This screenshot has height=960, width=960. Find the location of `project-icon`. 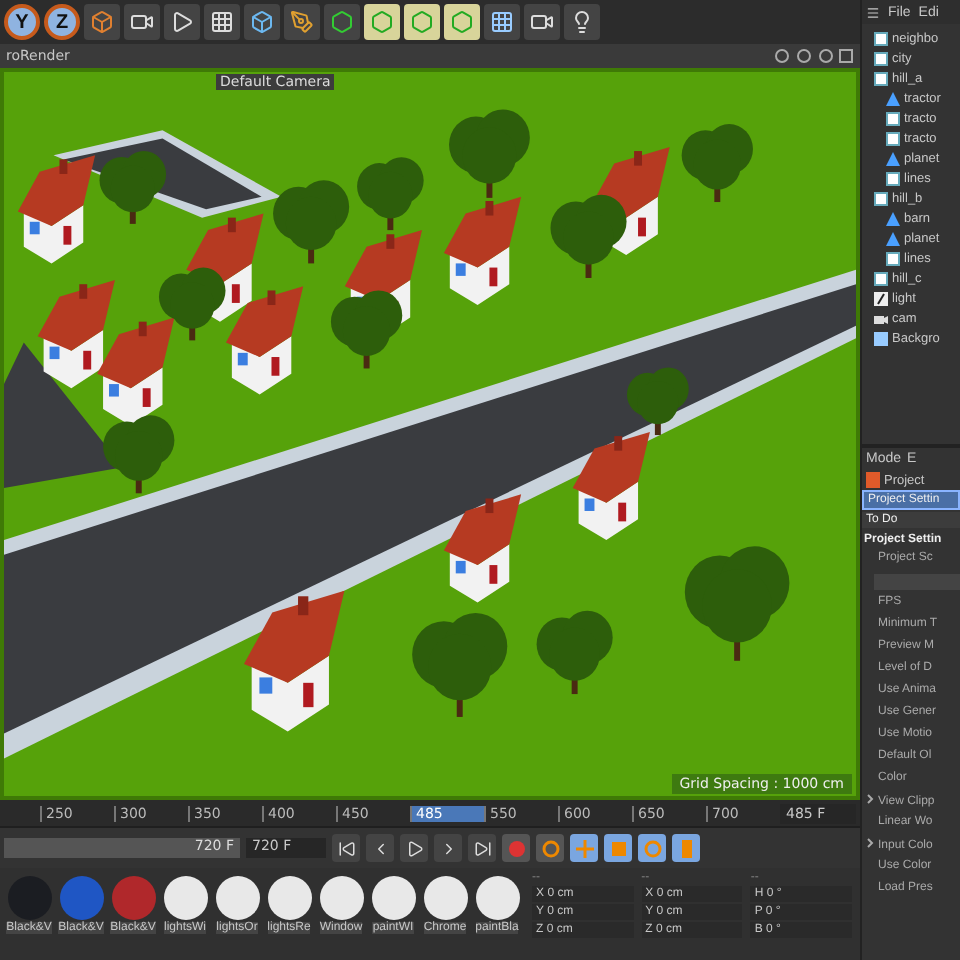

project-icon is located at coordinates (873, 480).